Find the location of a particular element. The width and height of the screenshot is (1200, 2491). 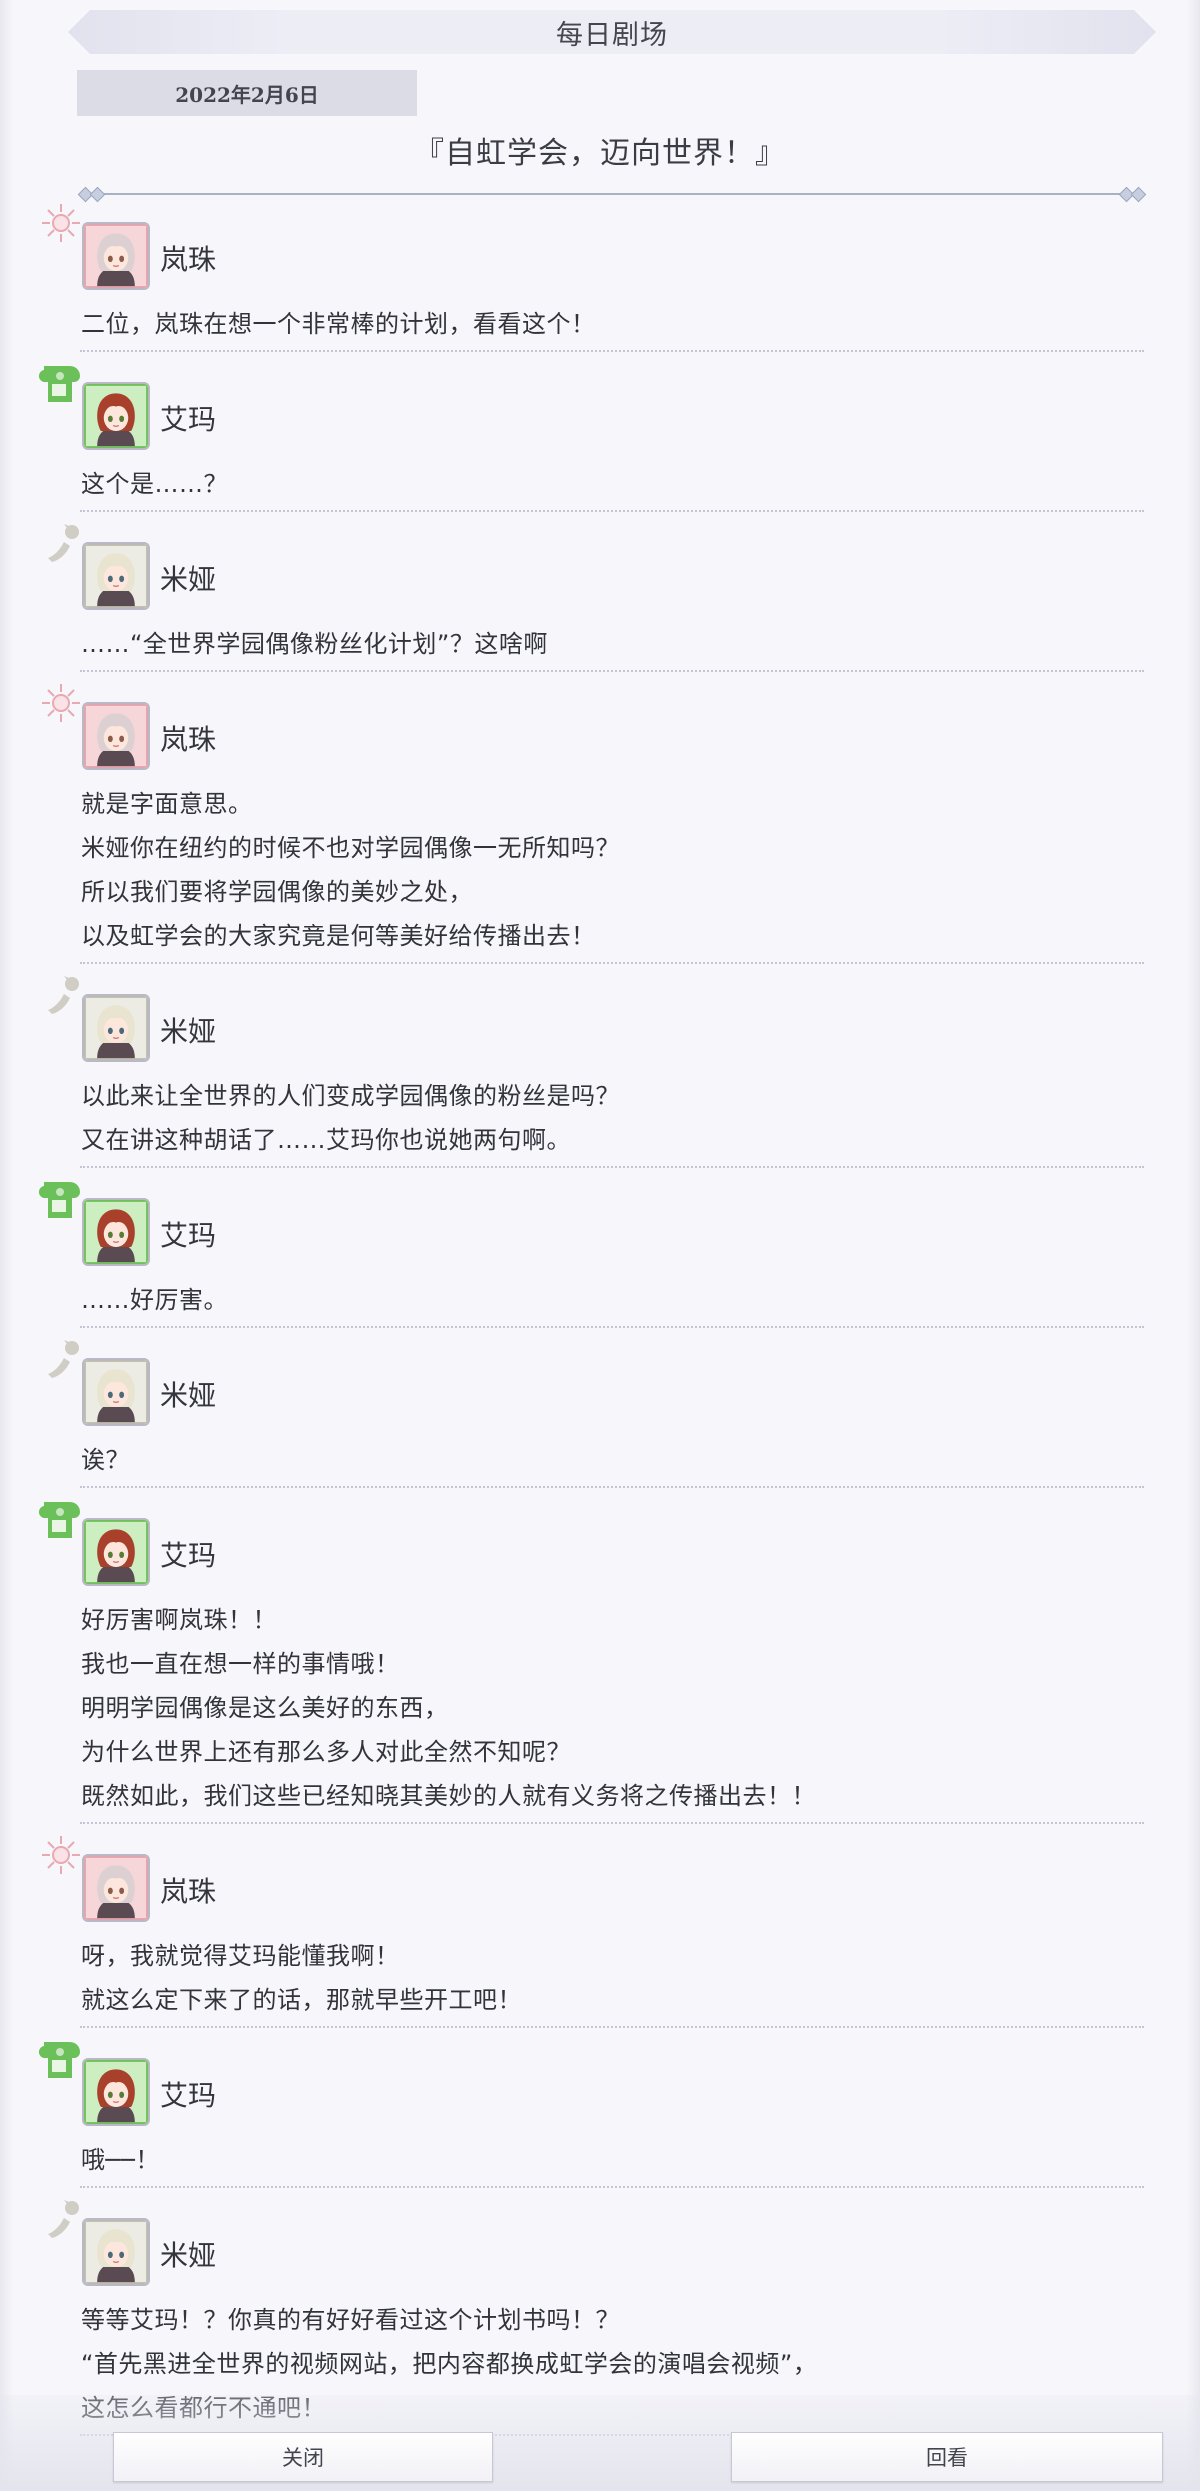

dialogue-lines: 哦──！ is located at coordinates (612, 2160).